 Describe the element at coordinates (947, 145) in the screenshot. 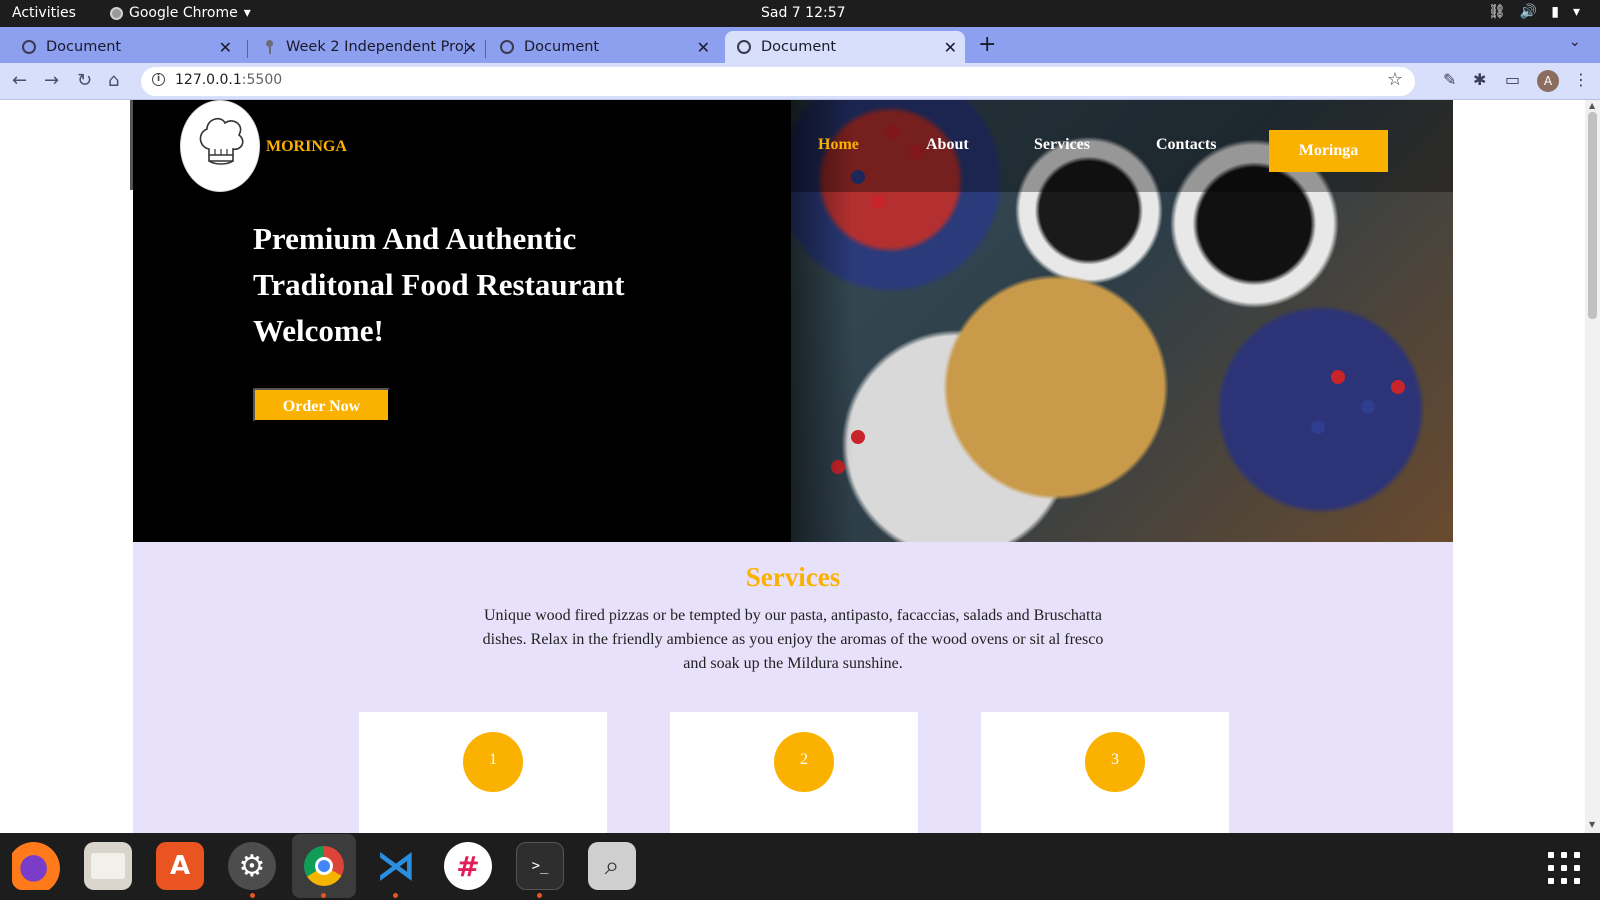

I see `nav-link-about: About` at that location.